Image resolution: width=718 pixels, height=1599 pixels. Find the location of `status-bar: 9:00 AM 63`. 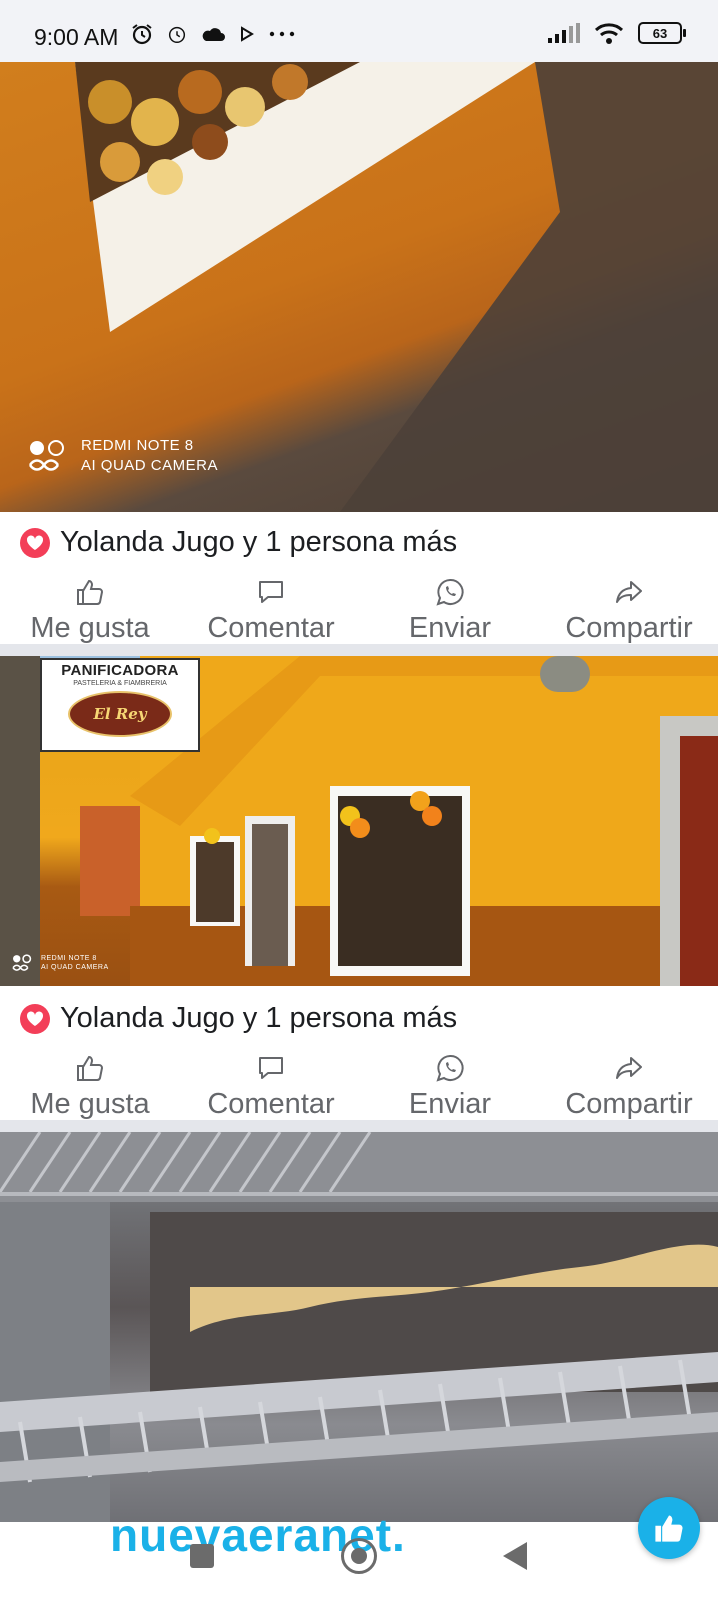

status-bar: 9:00 AM 63 is located at coordinates (359, 31).